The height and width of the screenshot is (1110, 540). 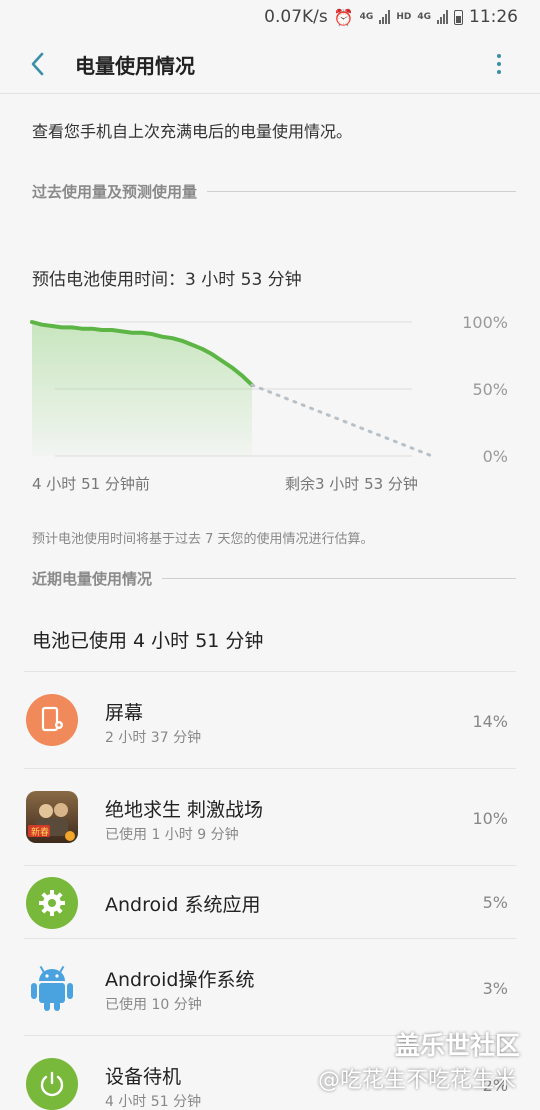 What do you see at coordinates (52, 1084) in the screenshot?
I see `power-icon` at bounding box center [52, 1084].